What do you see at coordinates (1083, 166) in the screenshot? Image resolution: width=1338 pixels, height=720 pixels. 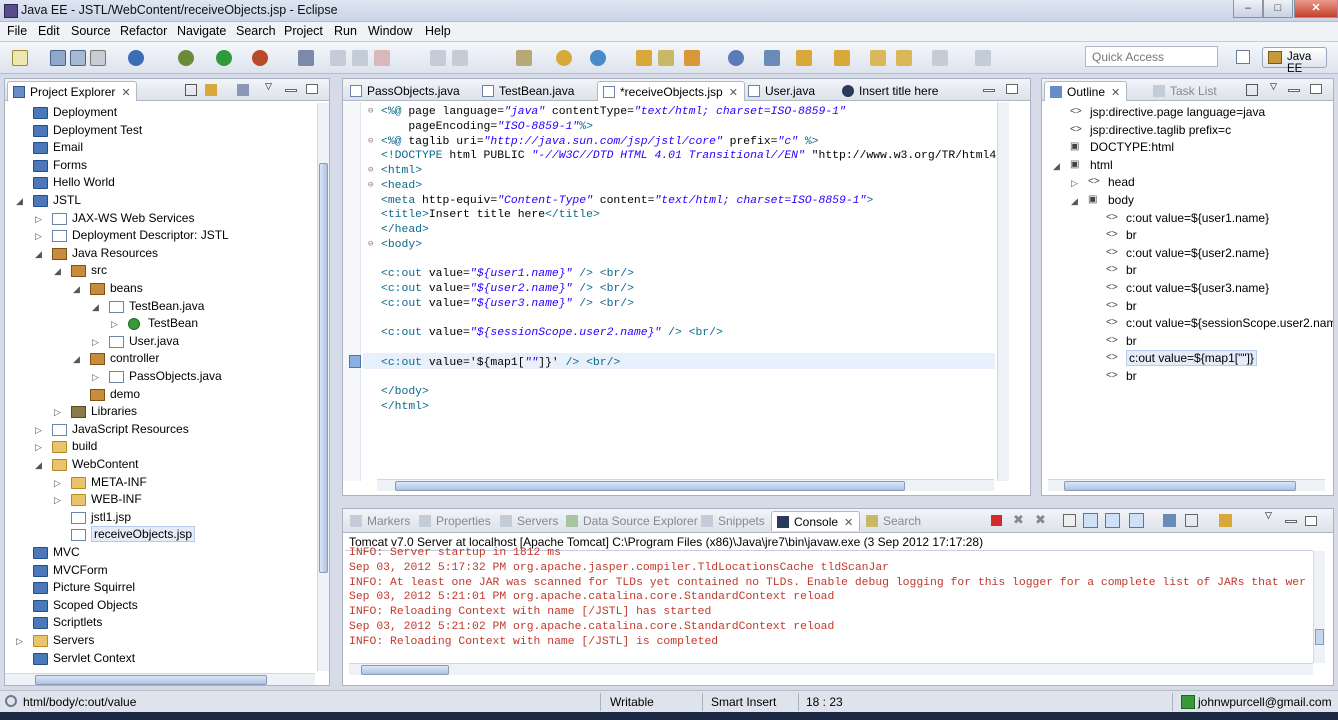 I see `outline-item: ◢ ▣ html` at bounding box center [1083, 166].